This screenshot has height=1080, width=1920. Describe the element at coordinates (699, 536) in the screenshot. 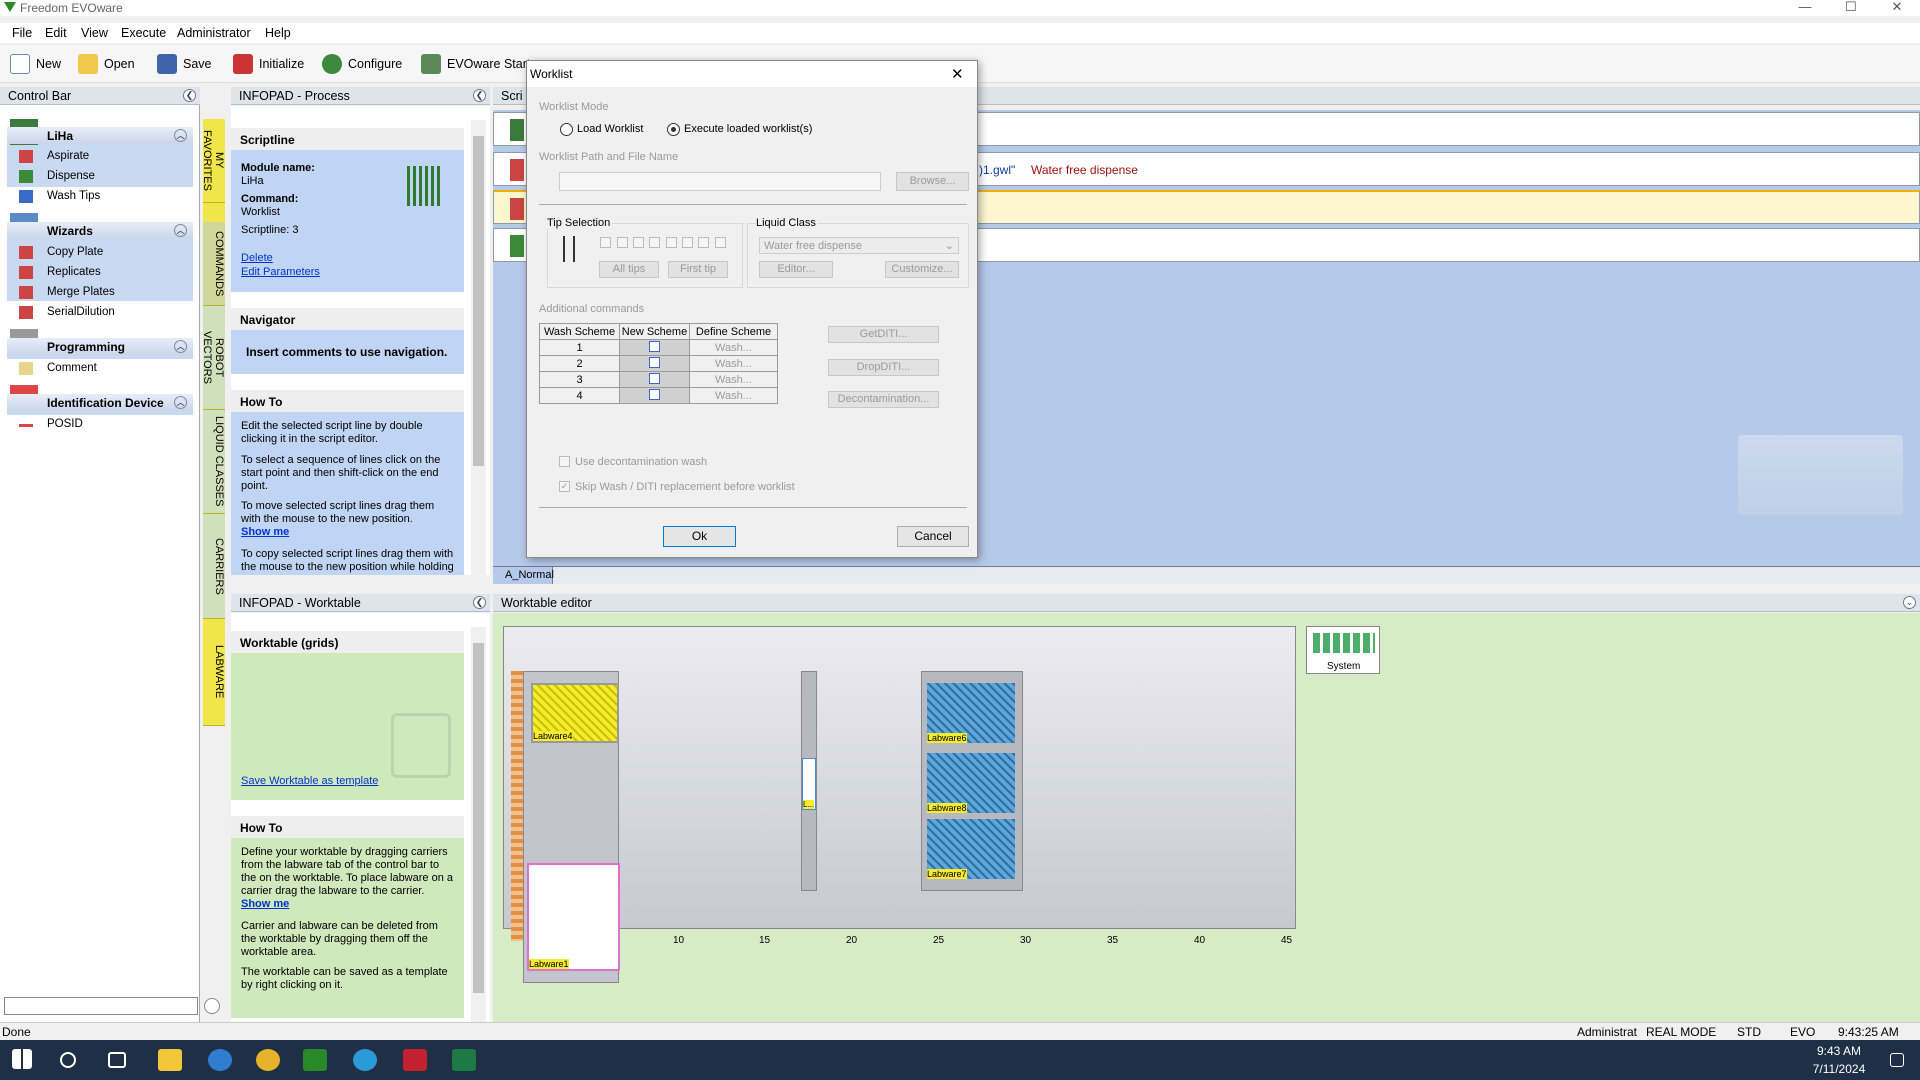

I see `ok-button: Ok` at that location.